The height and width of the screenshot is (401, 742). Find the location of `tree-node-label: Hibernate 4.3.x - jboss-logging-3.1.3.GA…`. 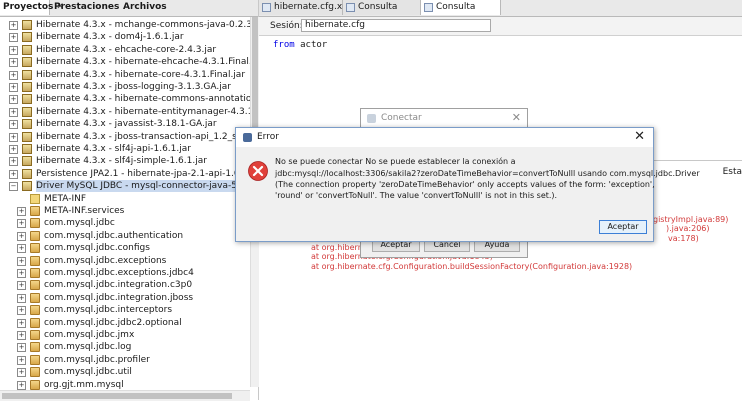

tree-node-label: Hibernate 4.3.x - jboss-logging-3.1.3.GA… is located at coordinates (133, 87).